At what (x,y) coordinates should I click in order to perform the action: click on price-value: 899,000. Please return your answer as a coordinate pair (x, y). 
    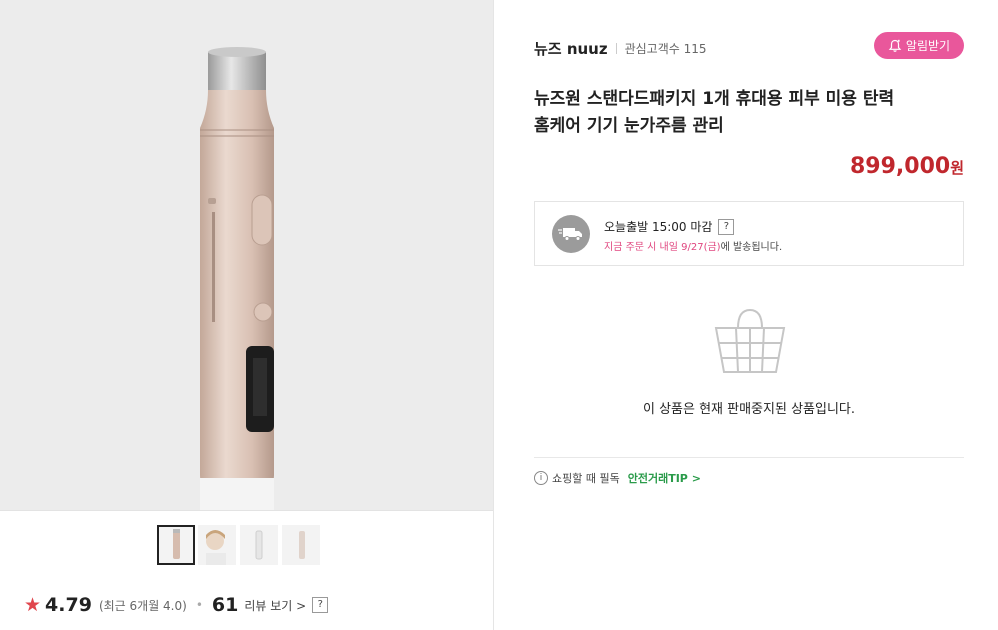
    Looking at the image, I should click on (900, 166).